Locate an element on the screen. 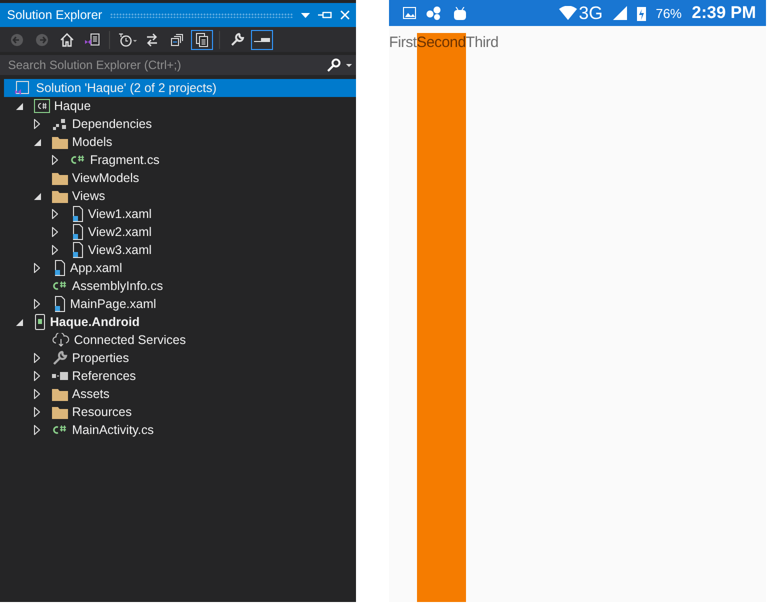 The image size is (776, 610). tree-item-label: Dependencies is located at coordinates (112, 124).